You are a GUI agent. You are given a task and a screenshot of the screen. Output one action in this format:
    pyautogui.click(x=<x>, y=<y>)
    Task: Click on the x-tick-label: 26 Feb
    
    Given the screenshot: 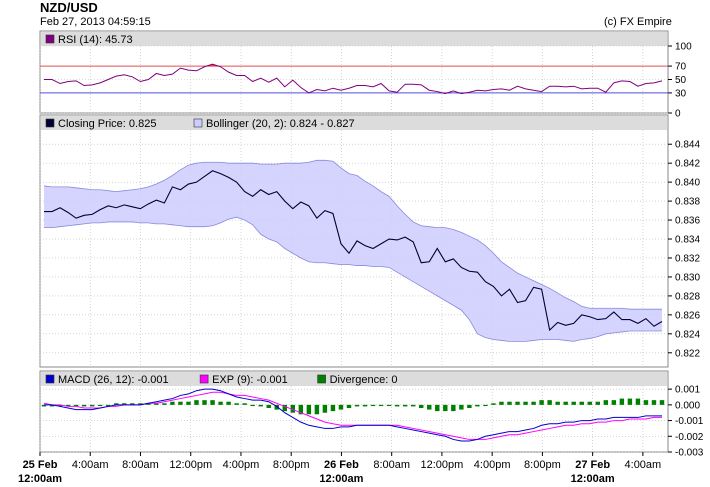 What is the action you would take?
    pyautogui.click(x=341, y=465)
    